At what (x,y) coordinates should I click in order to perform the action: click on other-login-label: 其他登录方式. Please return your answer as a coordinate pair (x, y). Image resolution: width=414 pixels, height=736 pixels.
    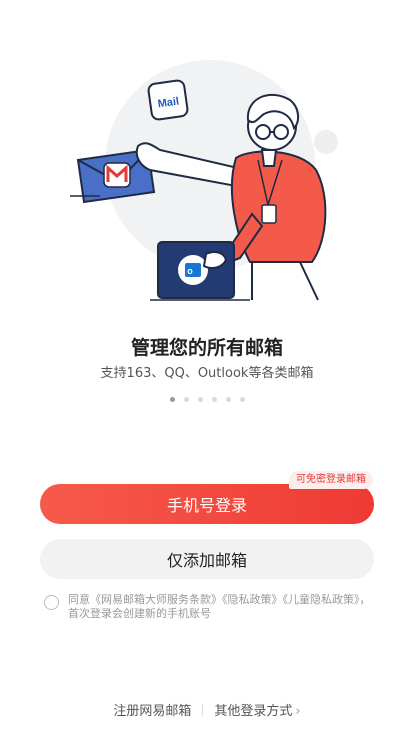
    Looking at the image, I should click on (253, 711).